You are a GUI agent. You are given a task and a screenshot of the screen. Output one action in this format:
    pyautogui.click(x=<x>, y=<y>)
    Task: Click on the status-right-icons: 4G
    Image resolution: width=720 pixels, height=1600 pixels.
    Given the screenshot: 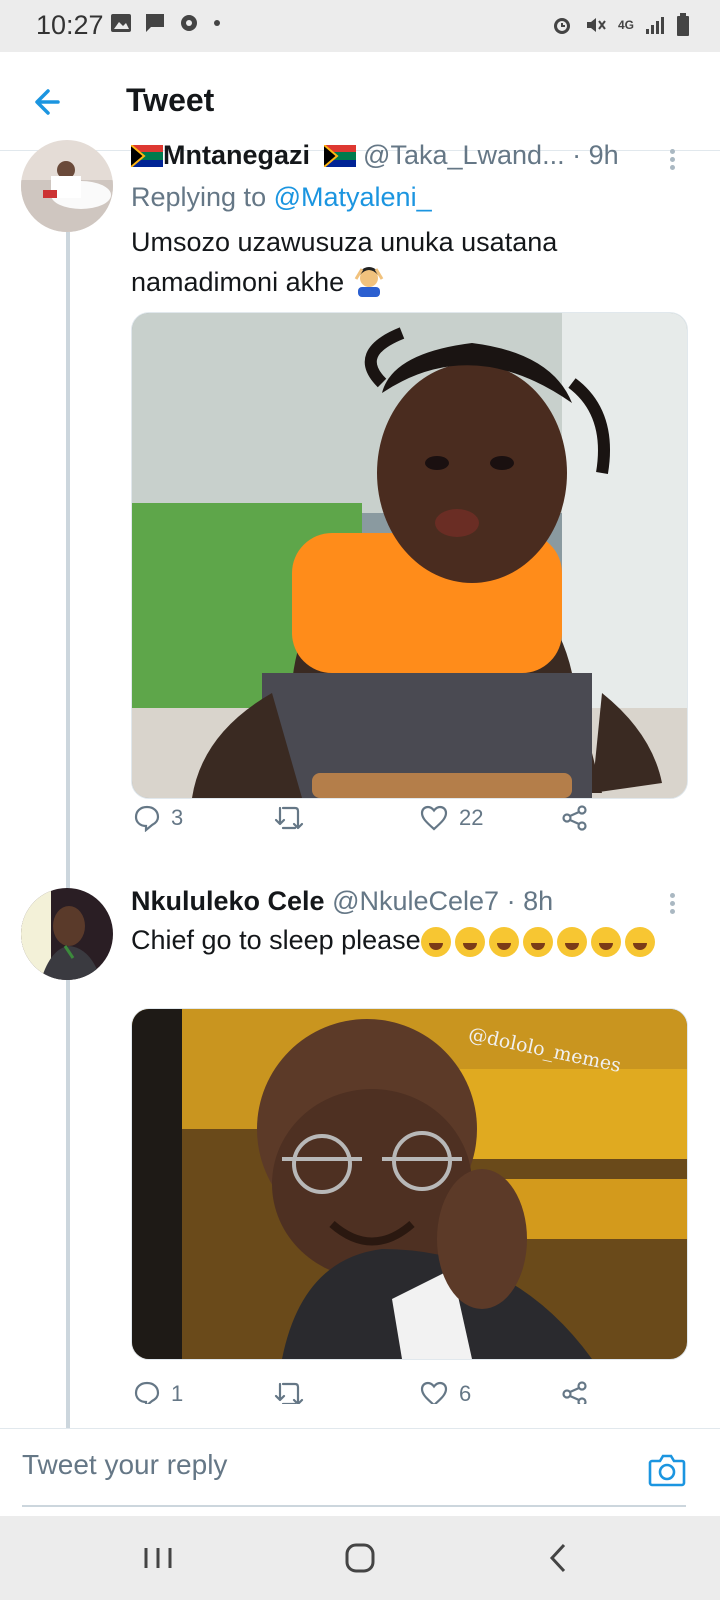 What is the action you would take?
    pyautogui.click(x=620, y=25)
    